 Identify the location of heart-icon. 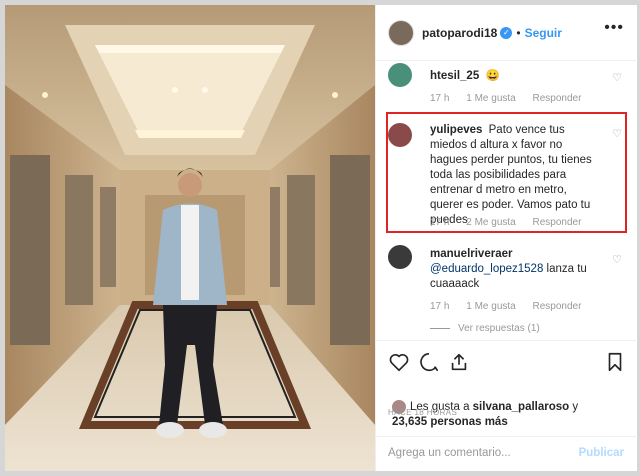
(399, 362).